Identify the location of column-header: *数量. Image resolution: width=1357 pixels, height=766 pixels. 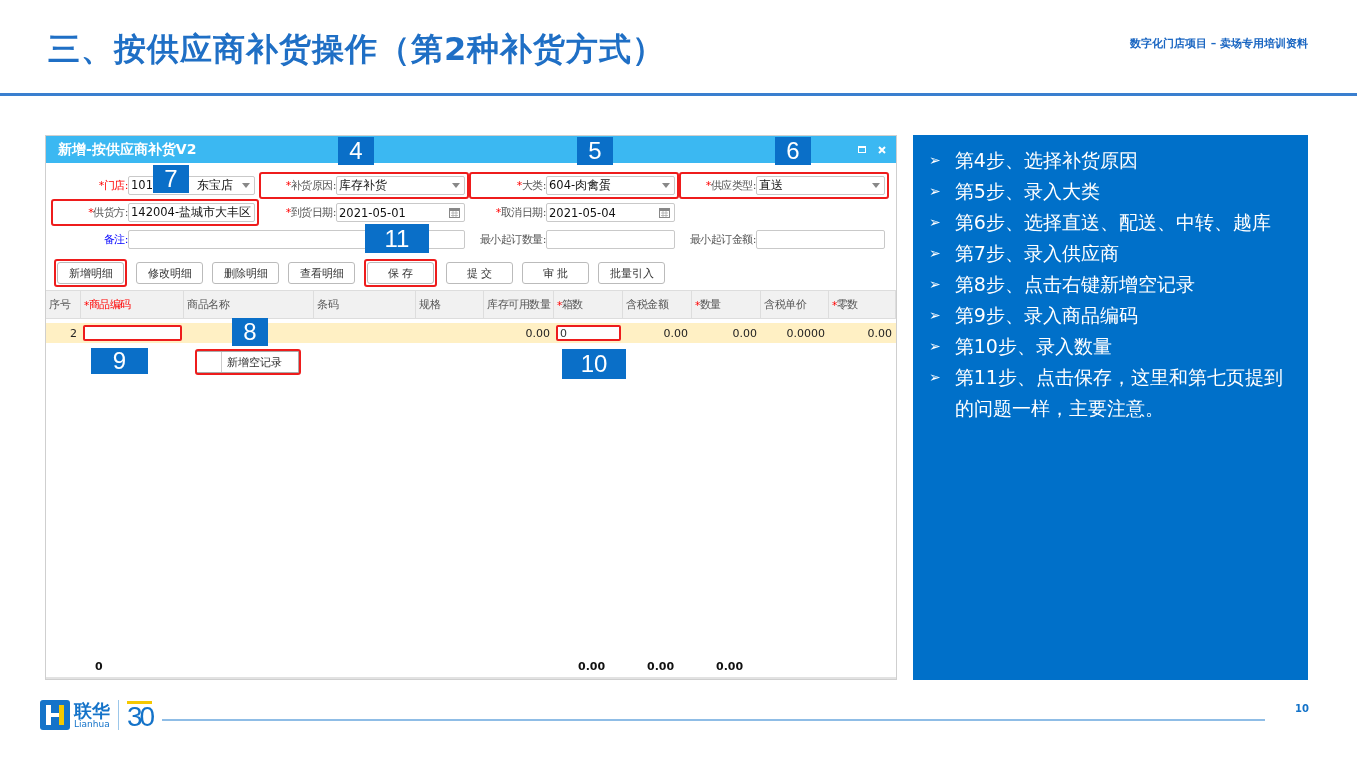
(726, 304).